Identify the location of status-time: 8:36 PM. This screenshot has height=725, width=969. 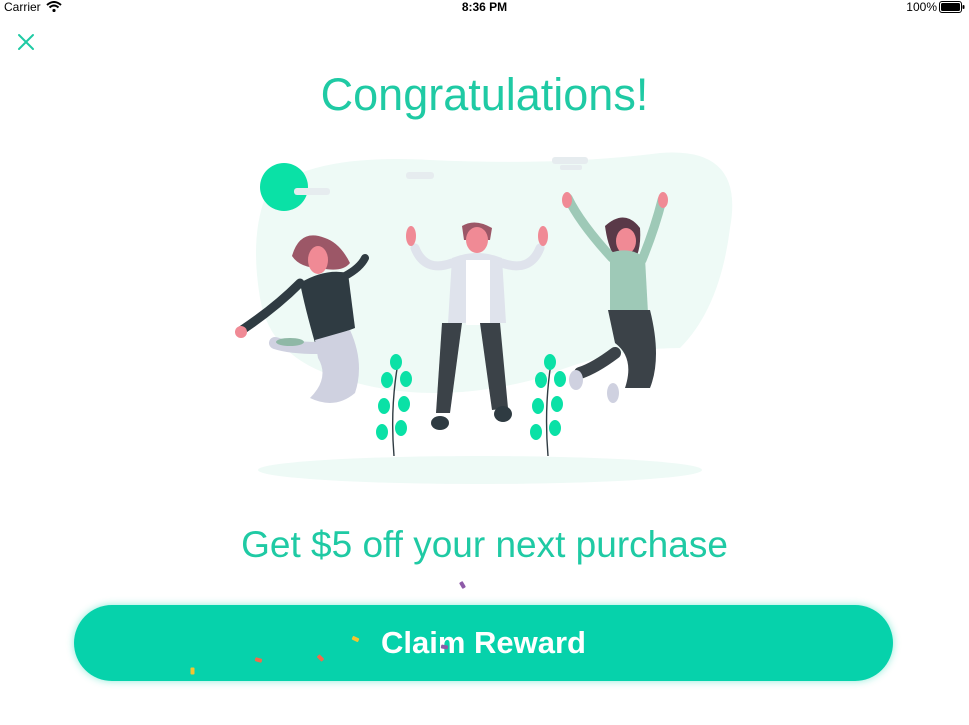
(484, 7).